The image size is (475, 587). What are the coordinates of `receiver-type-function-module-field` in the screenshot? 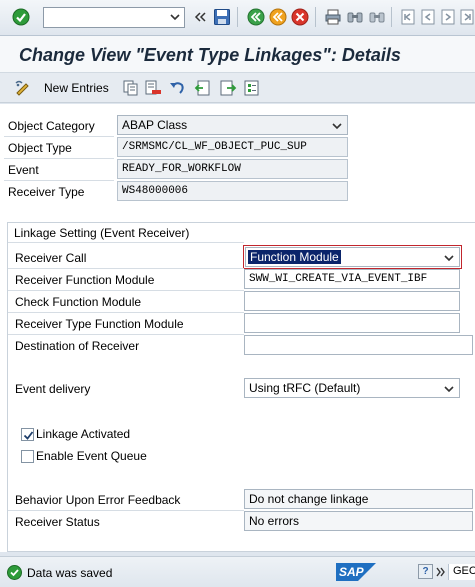 It's located at (352, 323).